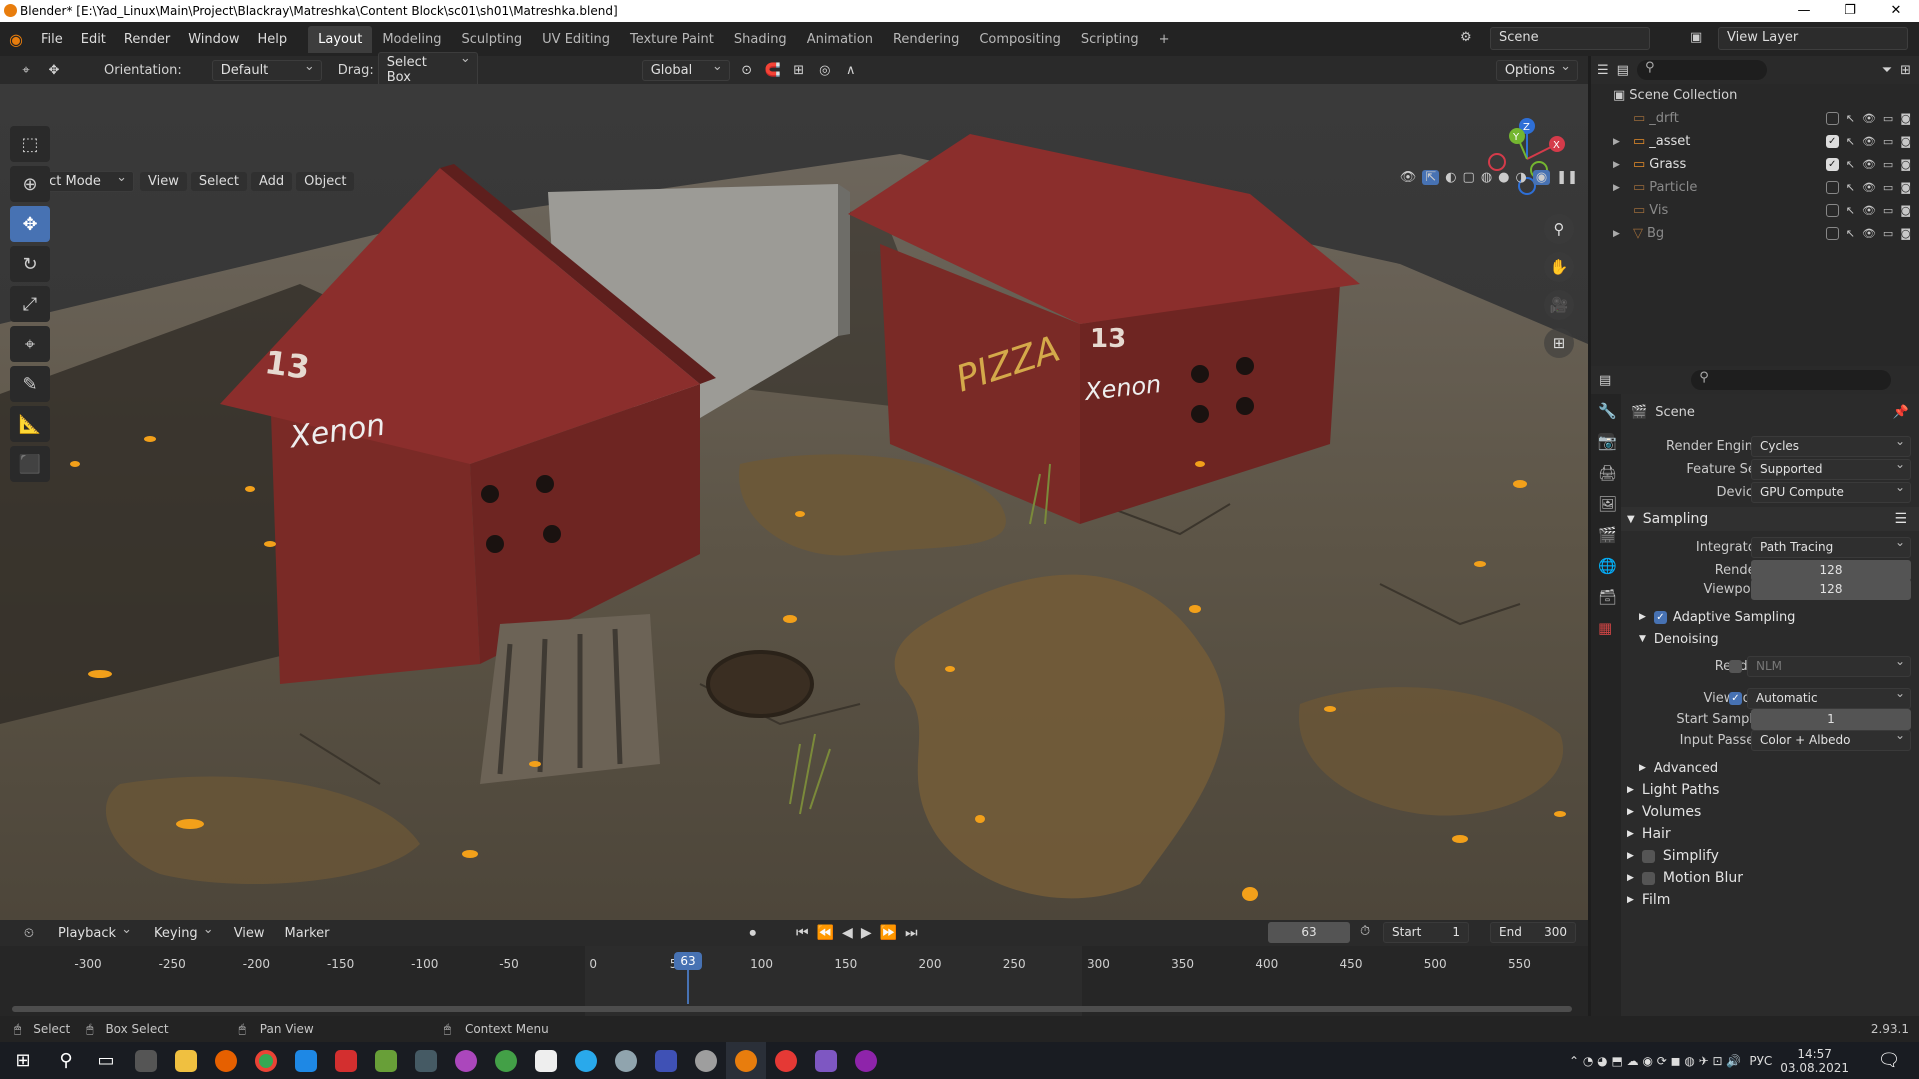  I want to click on tab-compositing: Compositing, so click(1020, 39).